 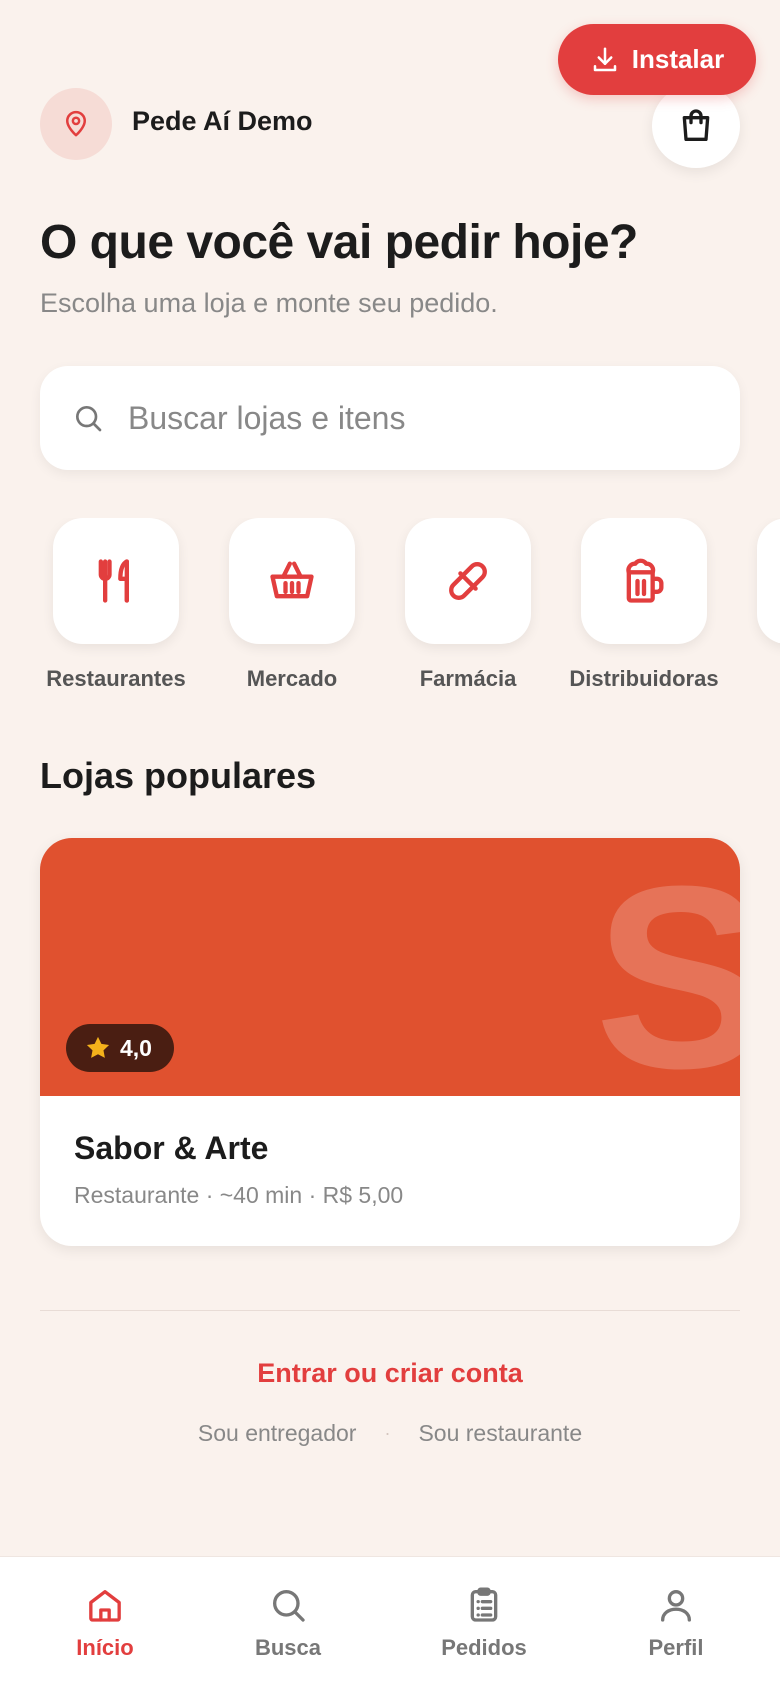 I want to click on divider, so click(x=390, y=1310).